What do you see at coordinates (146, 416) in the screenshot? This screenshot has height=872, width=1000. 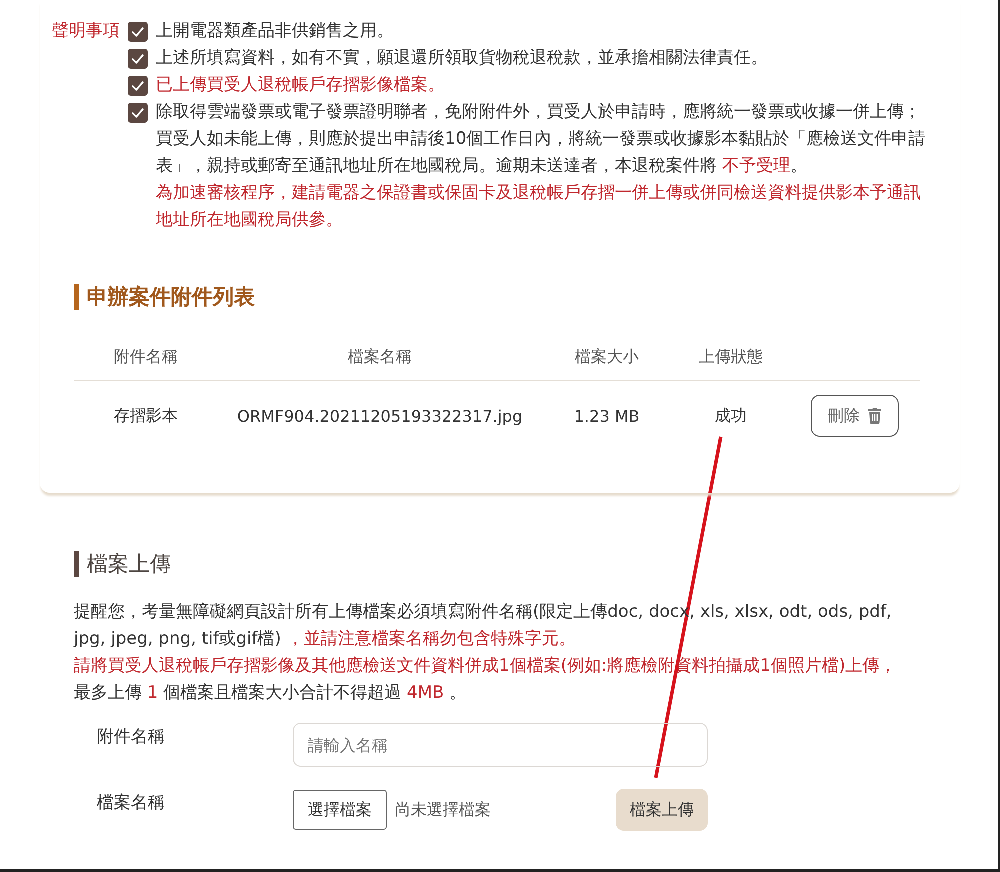 I see `table-cell: 存摺影本` at bounding box center [146, 416].